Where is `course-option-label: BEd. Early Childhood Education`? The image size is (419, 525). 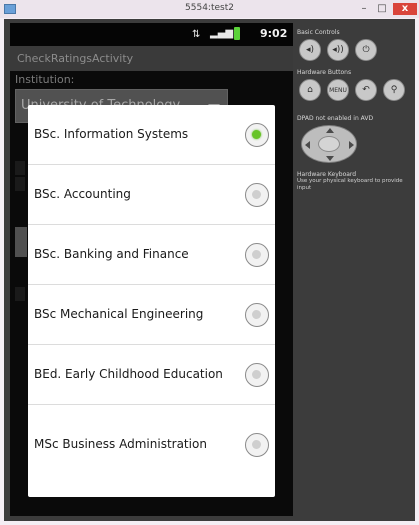
course-option-label: BEd. Early Childhood Education is located at coordinates (128, 374).